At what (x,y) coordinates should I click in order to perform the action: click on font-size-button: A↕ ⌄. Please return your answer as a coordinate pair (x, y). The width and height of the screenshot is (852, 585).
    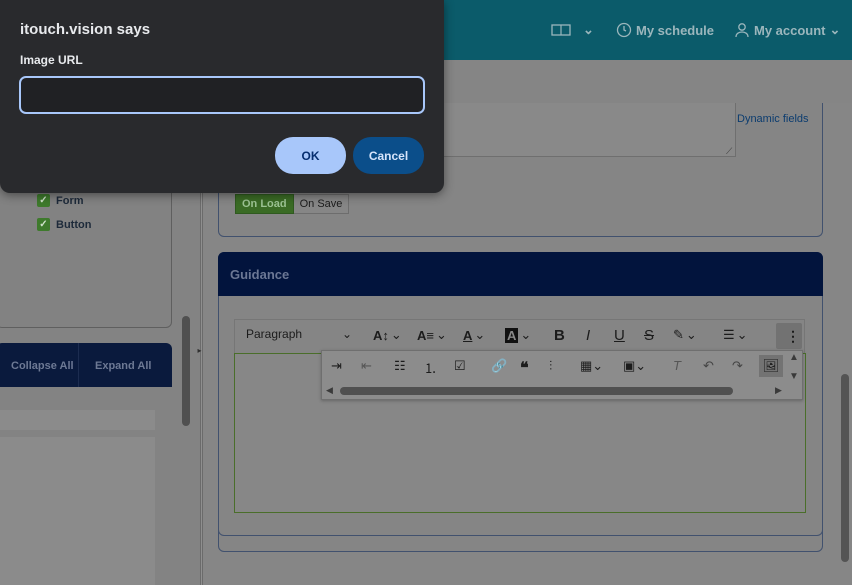
    Looking at the image, I should click on (387, 335).